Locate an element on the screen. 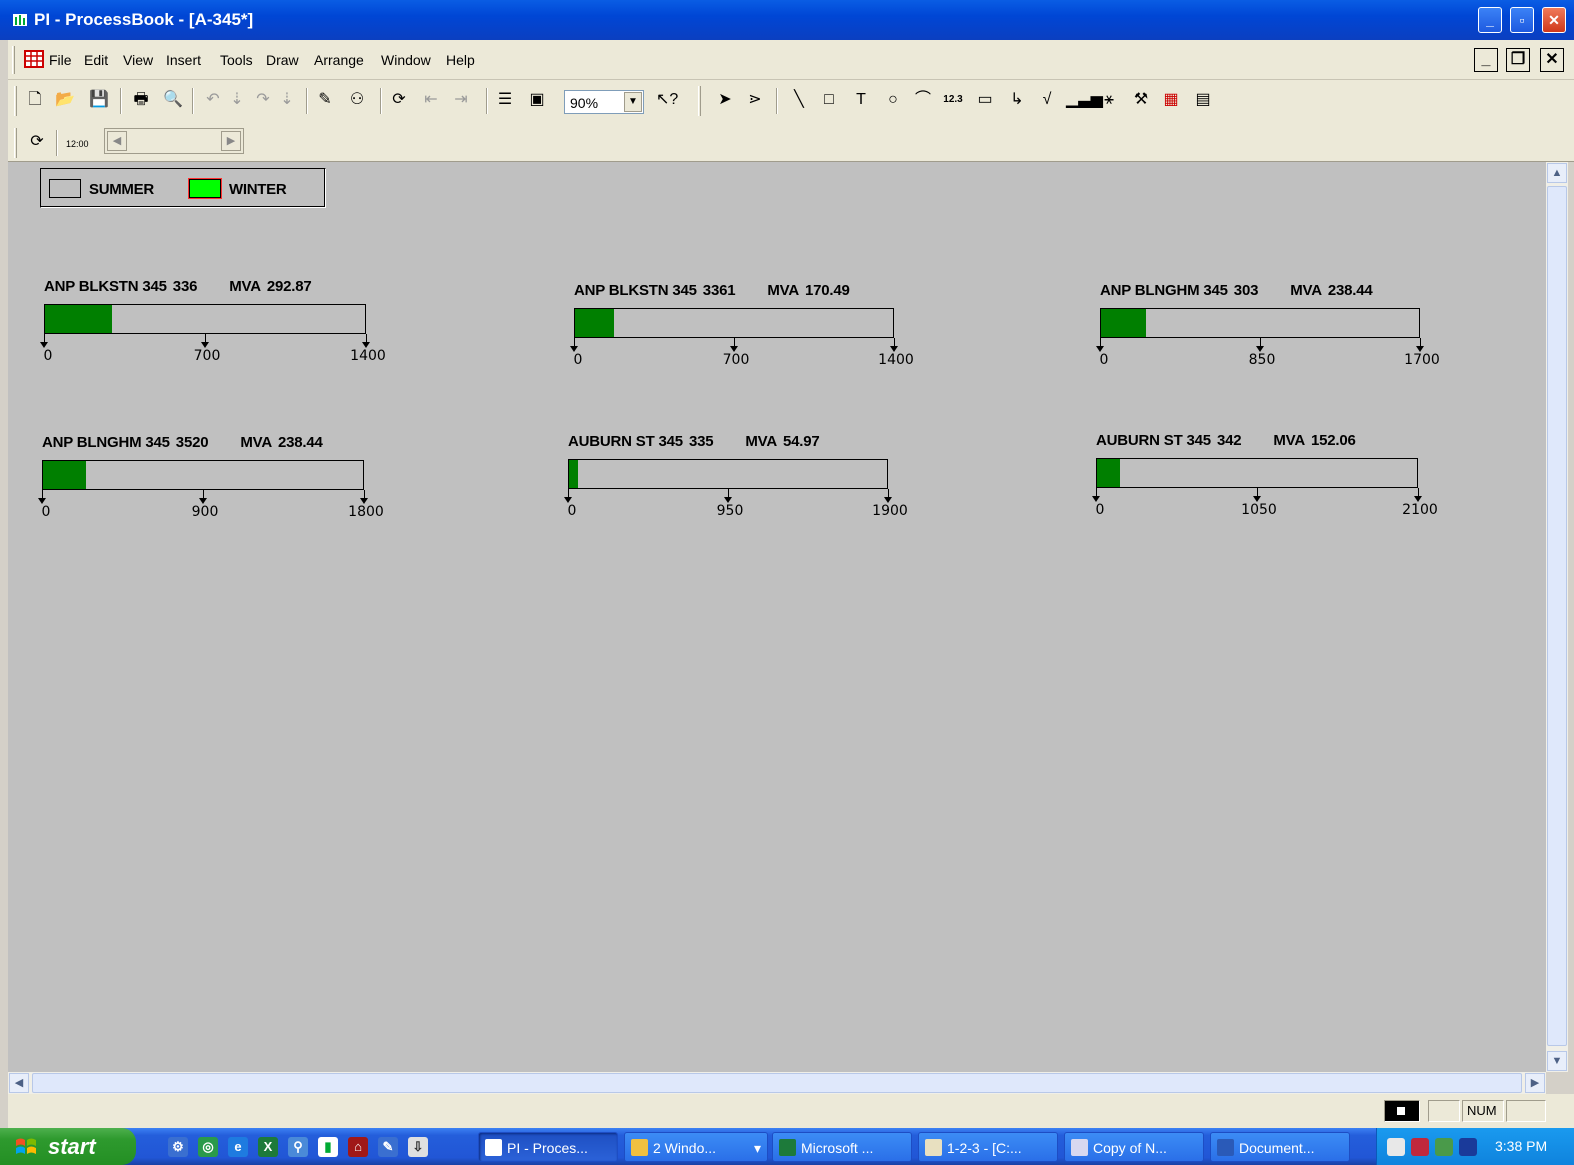 Image resolution: width=1574 pixels, height=1165 pixels. help-pointer-icon: ↖? is located at coordinates (667, 100).